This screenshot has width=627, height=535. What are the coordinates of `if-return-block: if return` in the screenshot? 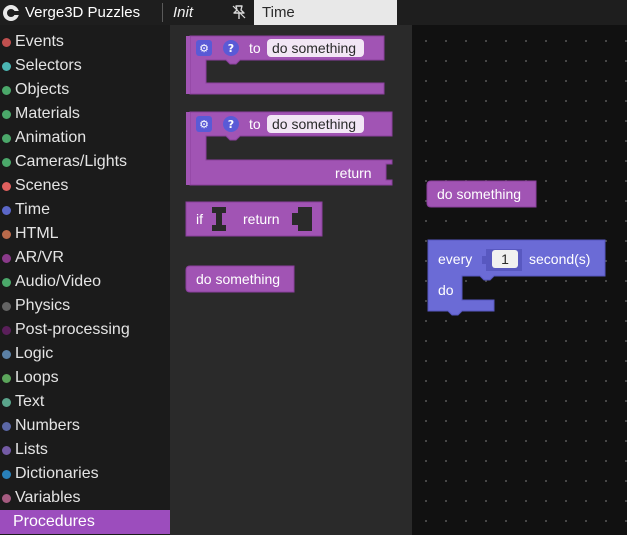 It's located at (254, 219).